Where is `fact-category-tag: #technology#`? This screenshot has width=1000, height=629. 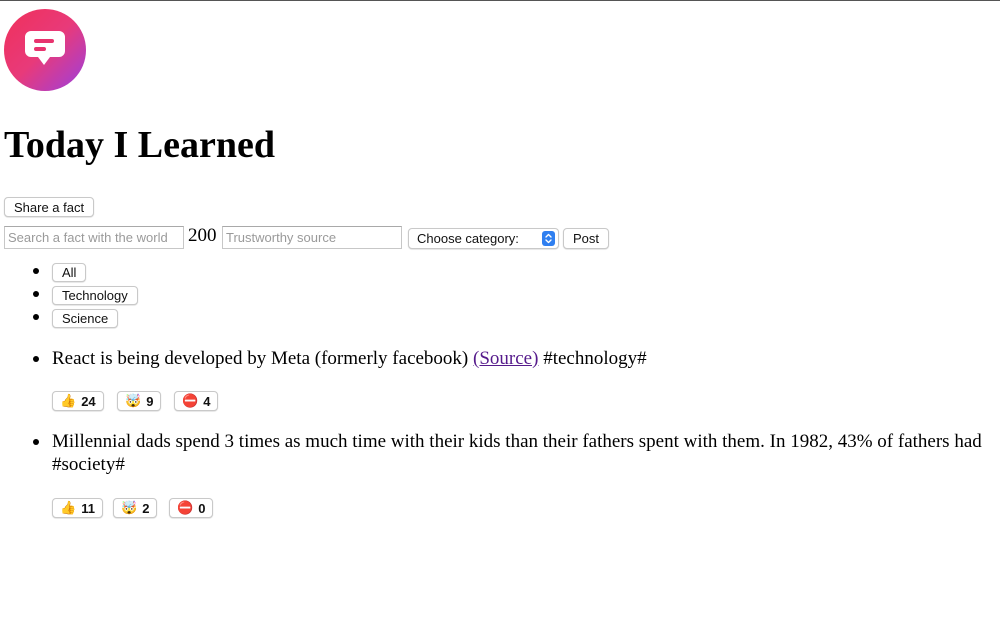
fact-category-tag: #technology# is located at coordinates (595, 358).